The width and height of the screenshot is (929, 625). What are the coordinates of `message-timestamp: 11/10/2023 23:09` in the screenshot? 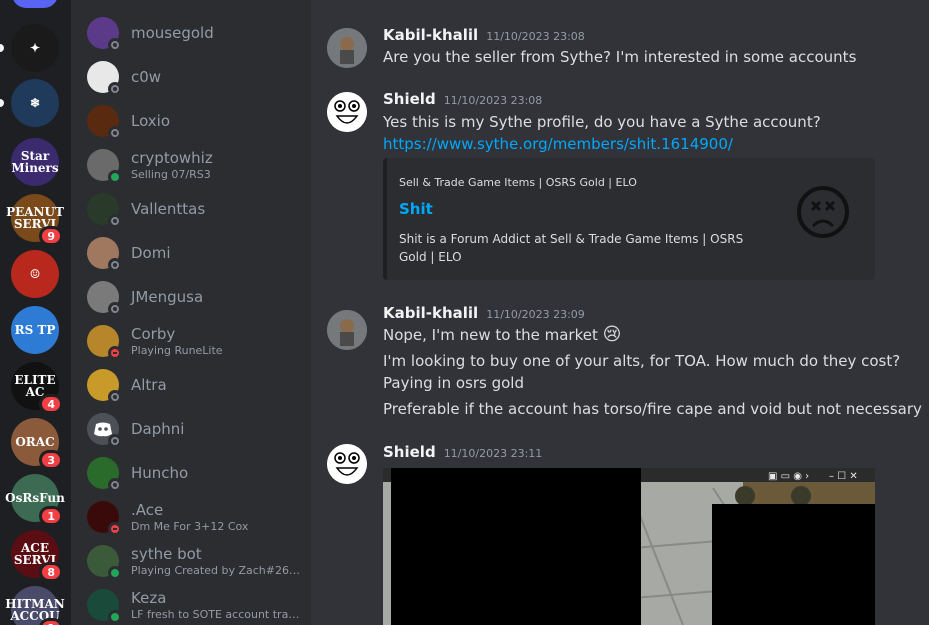 It's located at (535, 314).